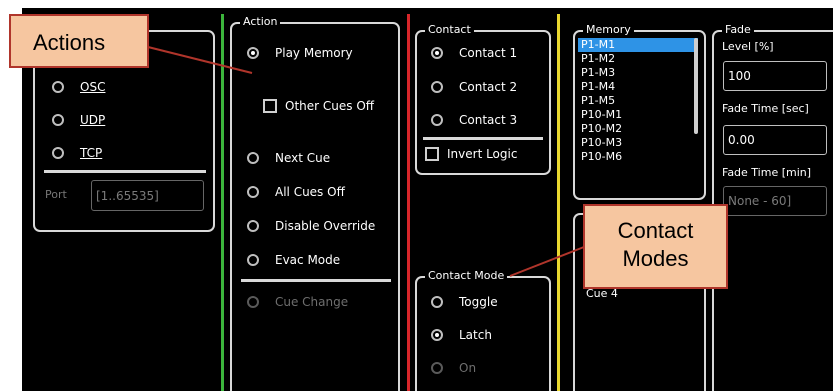  I want to click on contact-modes-arrow-line, so click(547, 261).